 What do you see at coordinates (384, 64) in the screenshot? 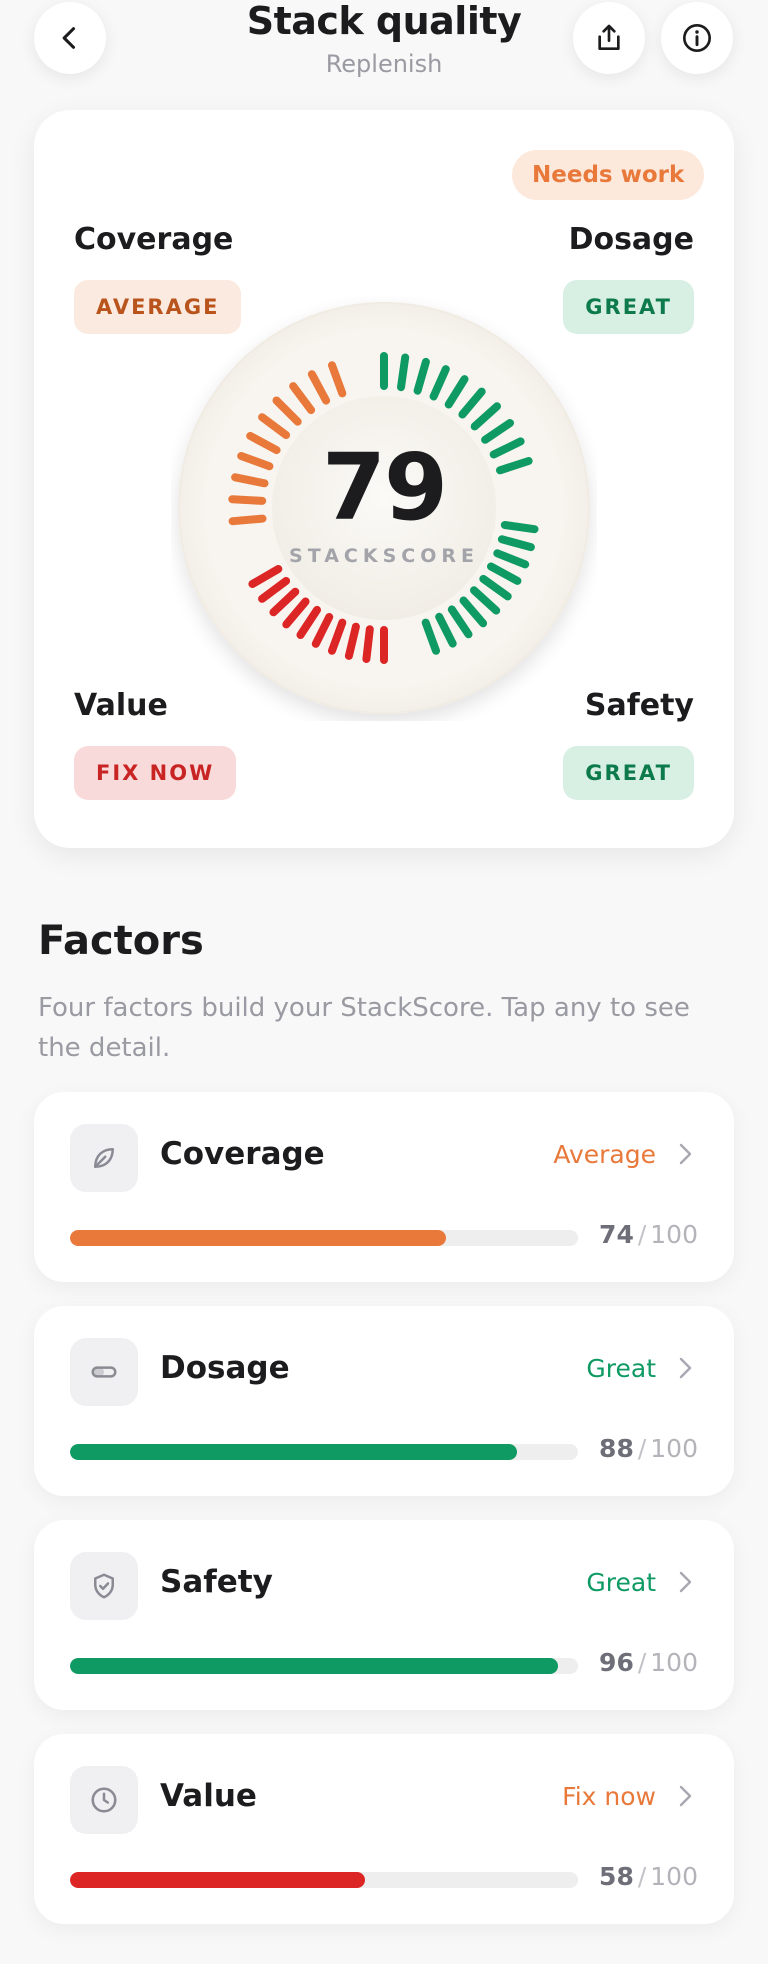
I see `page-subtitle: Replenish` at bounding box center [384, 64].